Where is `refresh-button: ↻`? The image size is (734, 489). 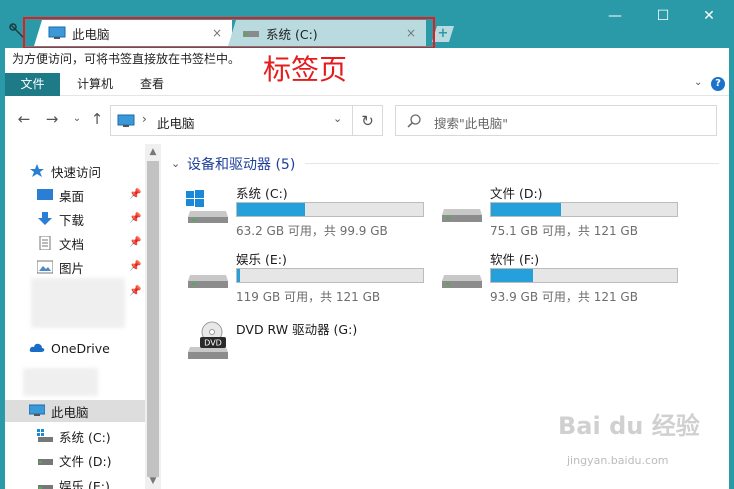 refresh-button: ↻ is located at coordinates (368, 120).